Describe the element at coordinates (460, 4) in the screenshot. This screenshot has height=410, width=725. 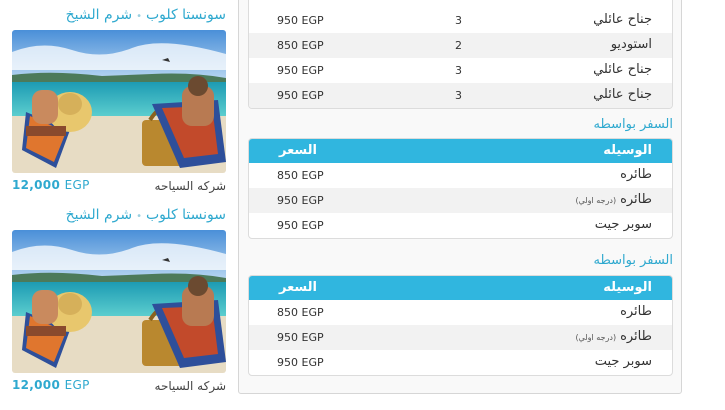
I see `table-row` at that location.